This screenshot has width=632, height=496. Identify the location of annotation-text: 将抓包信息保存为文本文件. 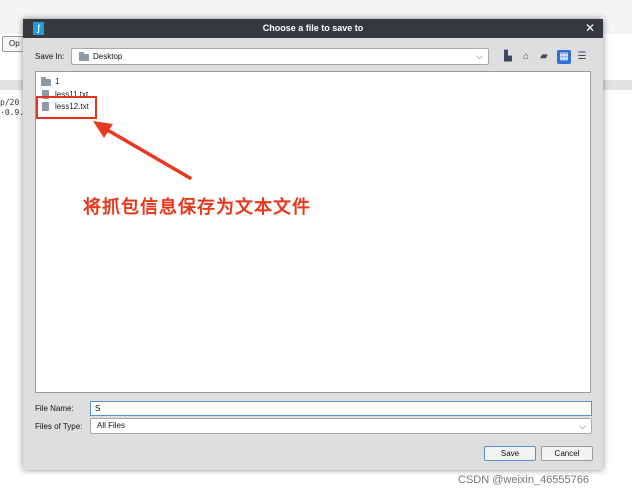
(197, 207).